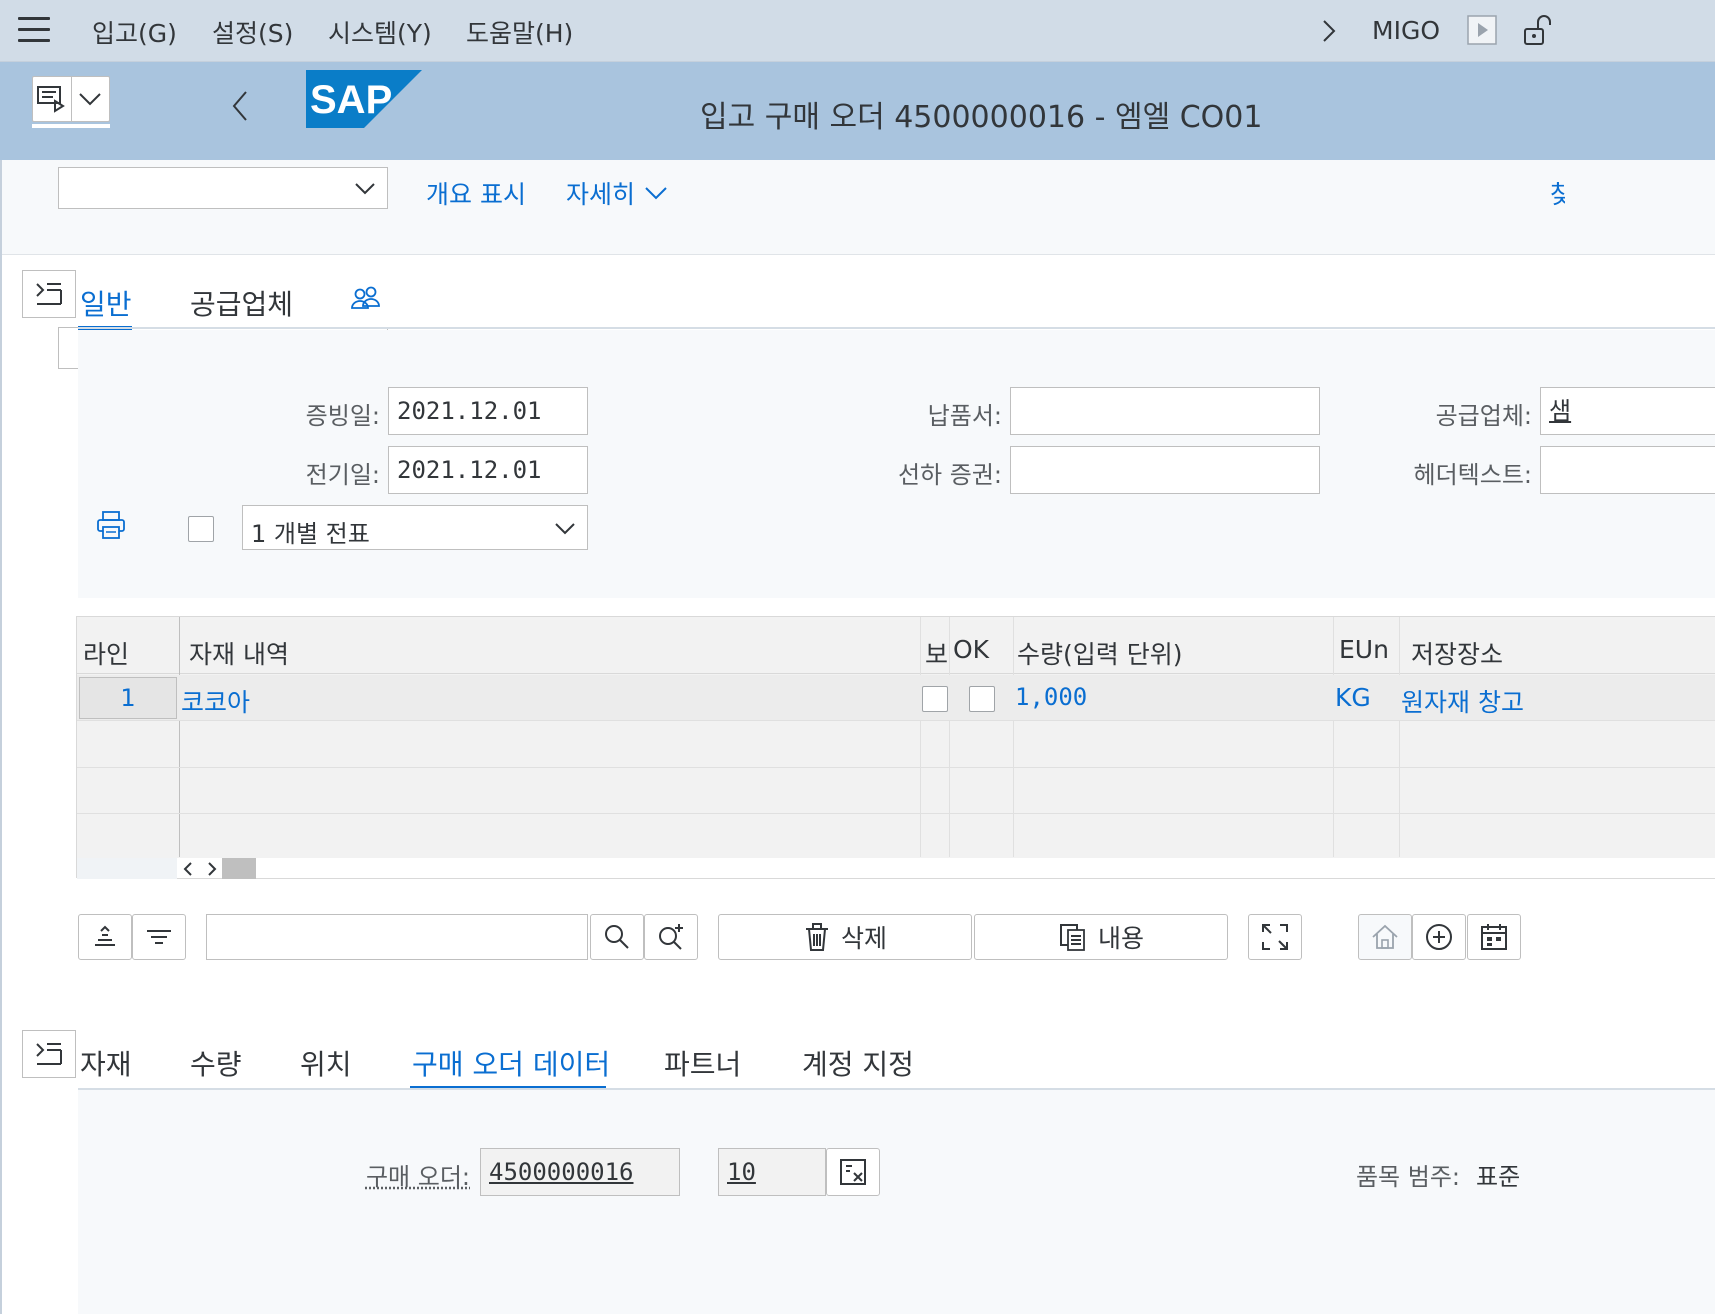 The width and height of the screenshot is (1715, 1314). Describe the element at coordinates (415, 527) in the screenshot. I see `slip-type-dropdown: 1 개별 전표` at that location.